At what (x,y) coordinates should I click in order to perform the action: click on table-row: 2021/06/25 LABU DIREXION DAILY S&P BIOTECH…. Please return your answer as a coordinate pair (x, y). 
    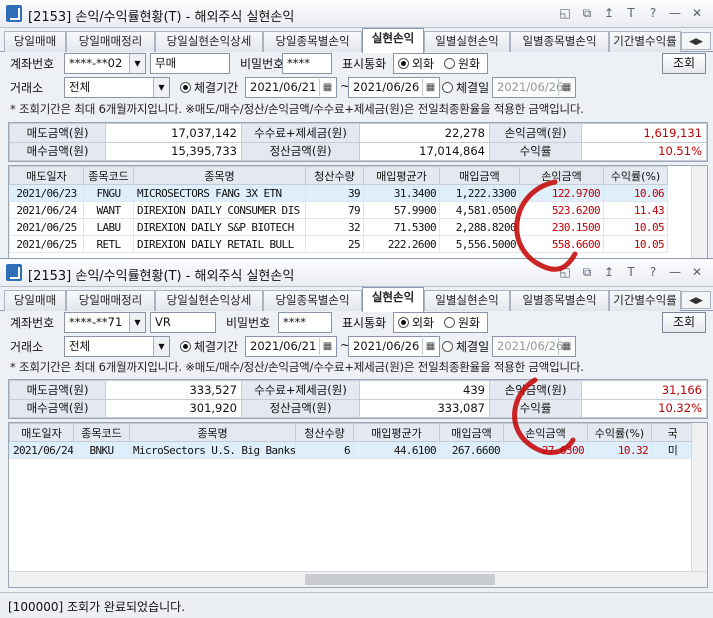
    Looking at the image, I should click on (351, 227).